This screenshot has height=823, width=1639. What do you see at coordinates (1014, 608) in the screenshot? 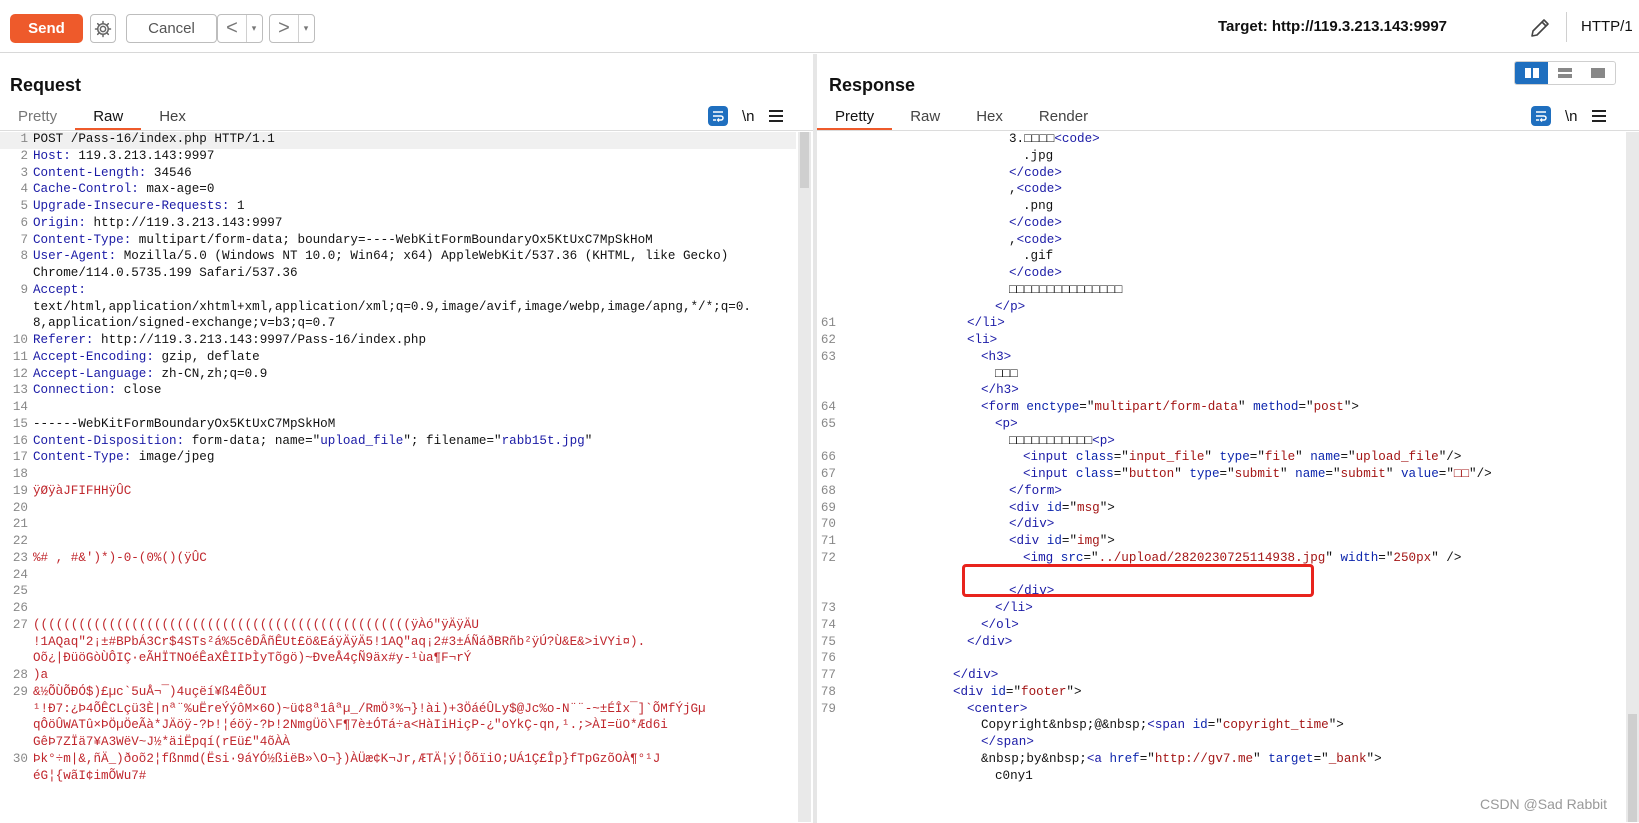
I see `code-token: </li>` at bounding box center [1014, 608].